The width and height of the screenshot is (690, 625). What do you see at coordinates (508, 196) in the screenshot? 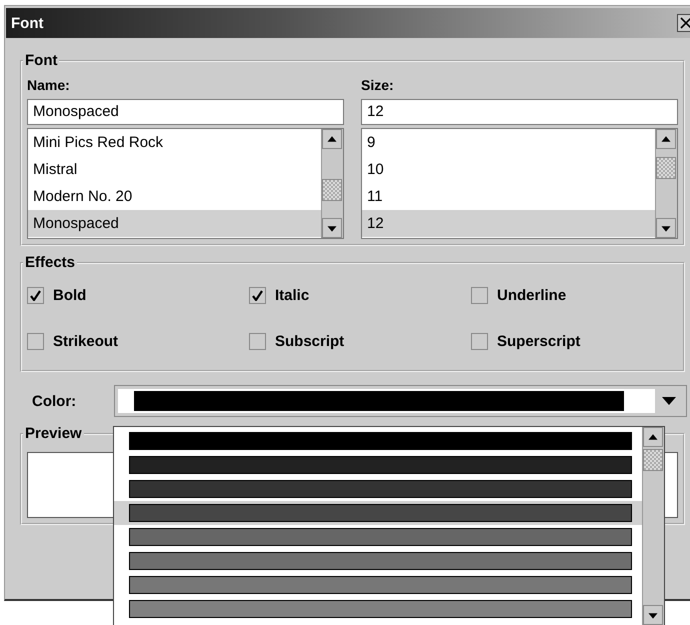
I see `list-item: 11` at bounding box center [508, 196].